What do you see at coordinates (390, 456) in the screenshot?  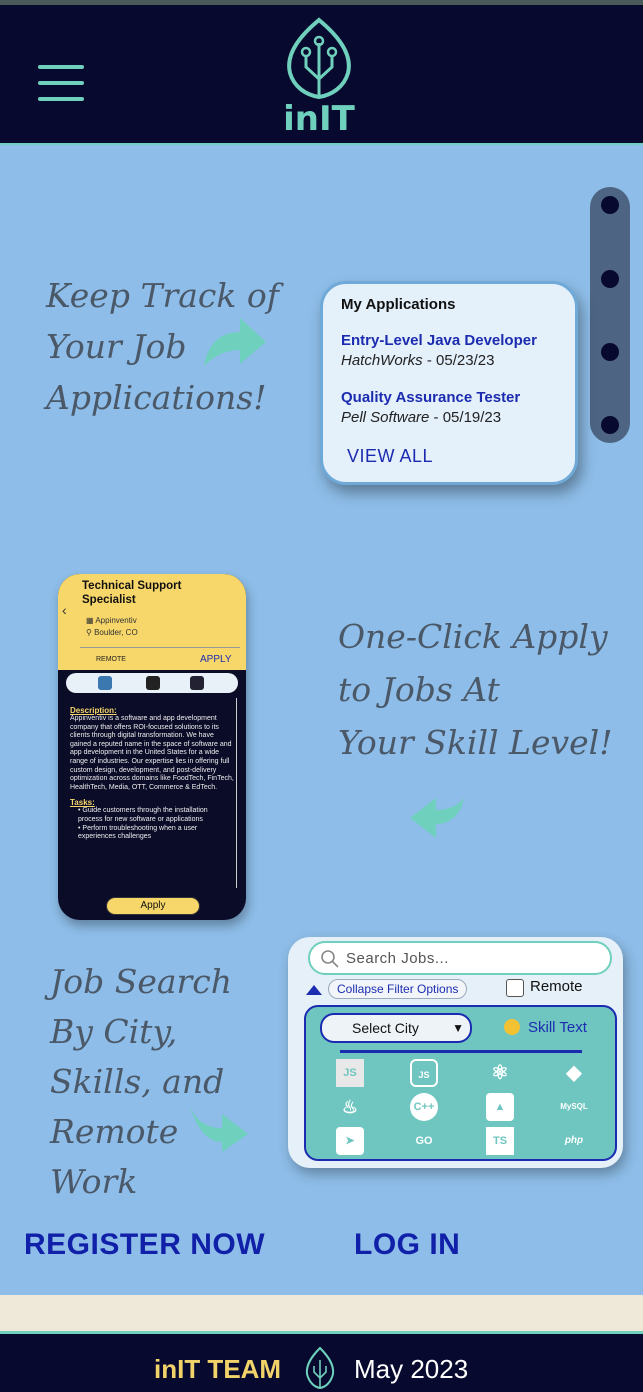 I see `view-all-link: VIEW ALL` at bounding box center [390, 456].